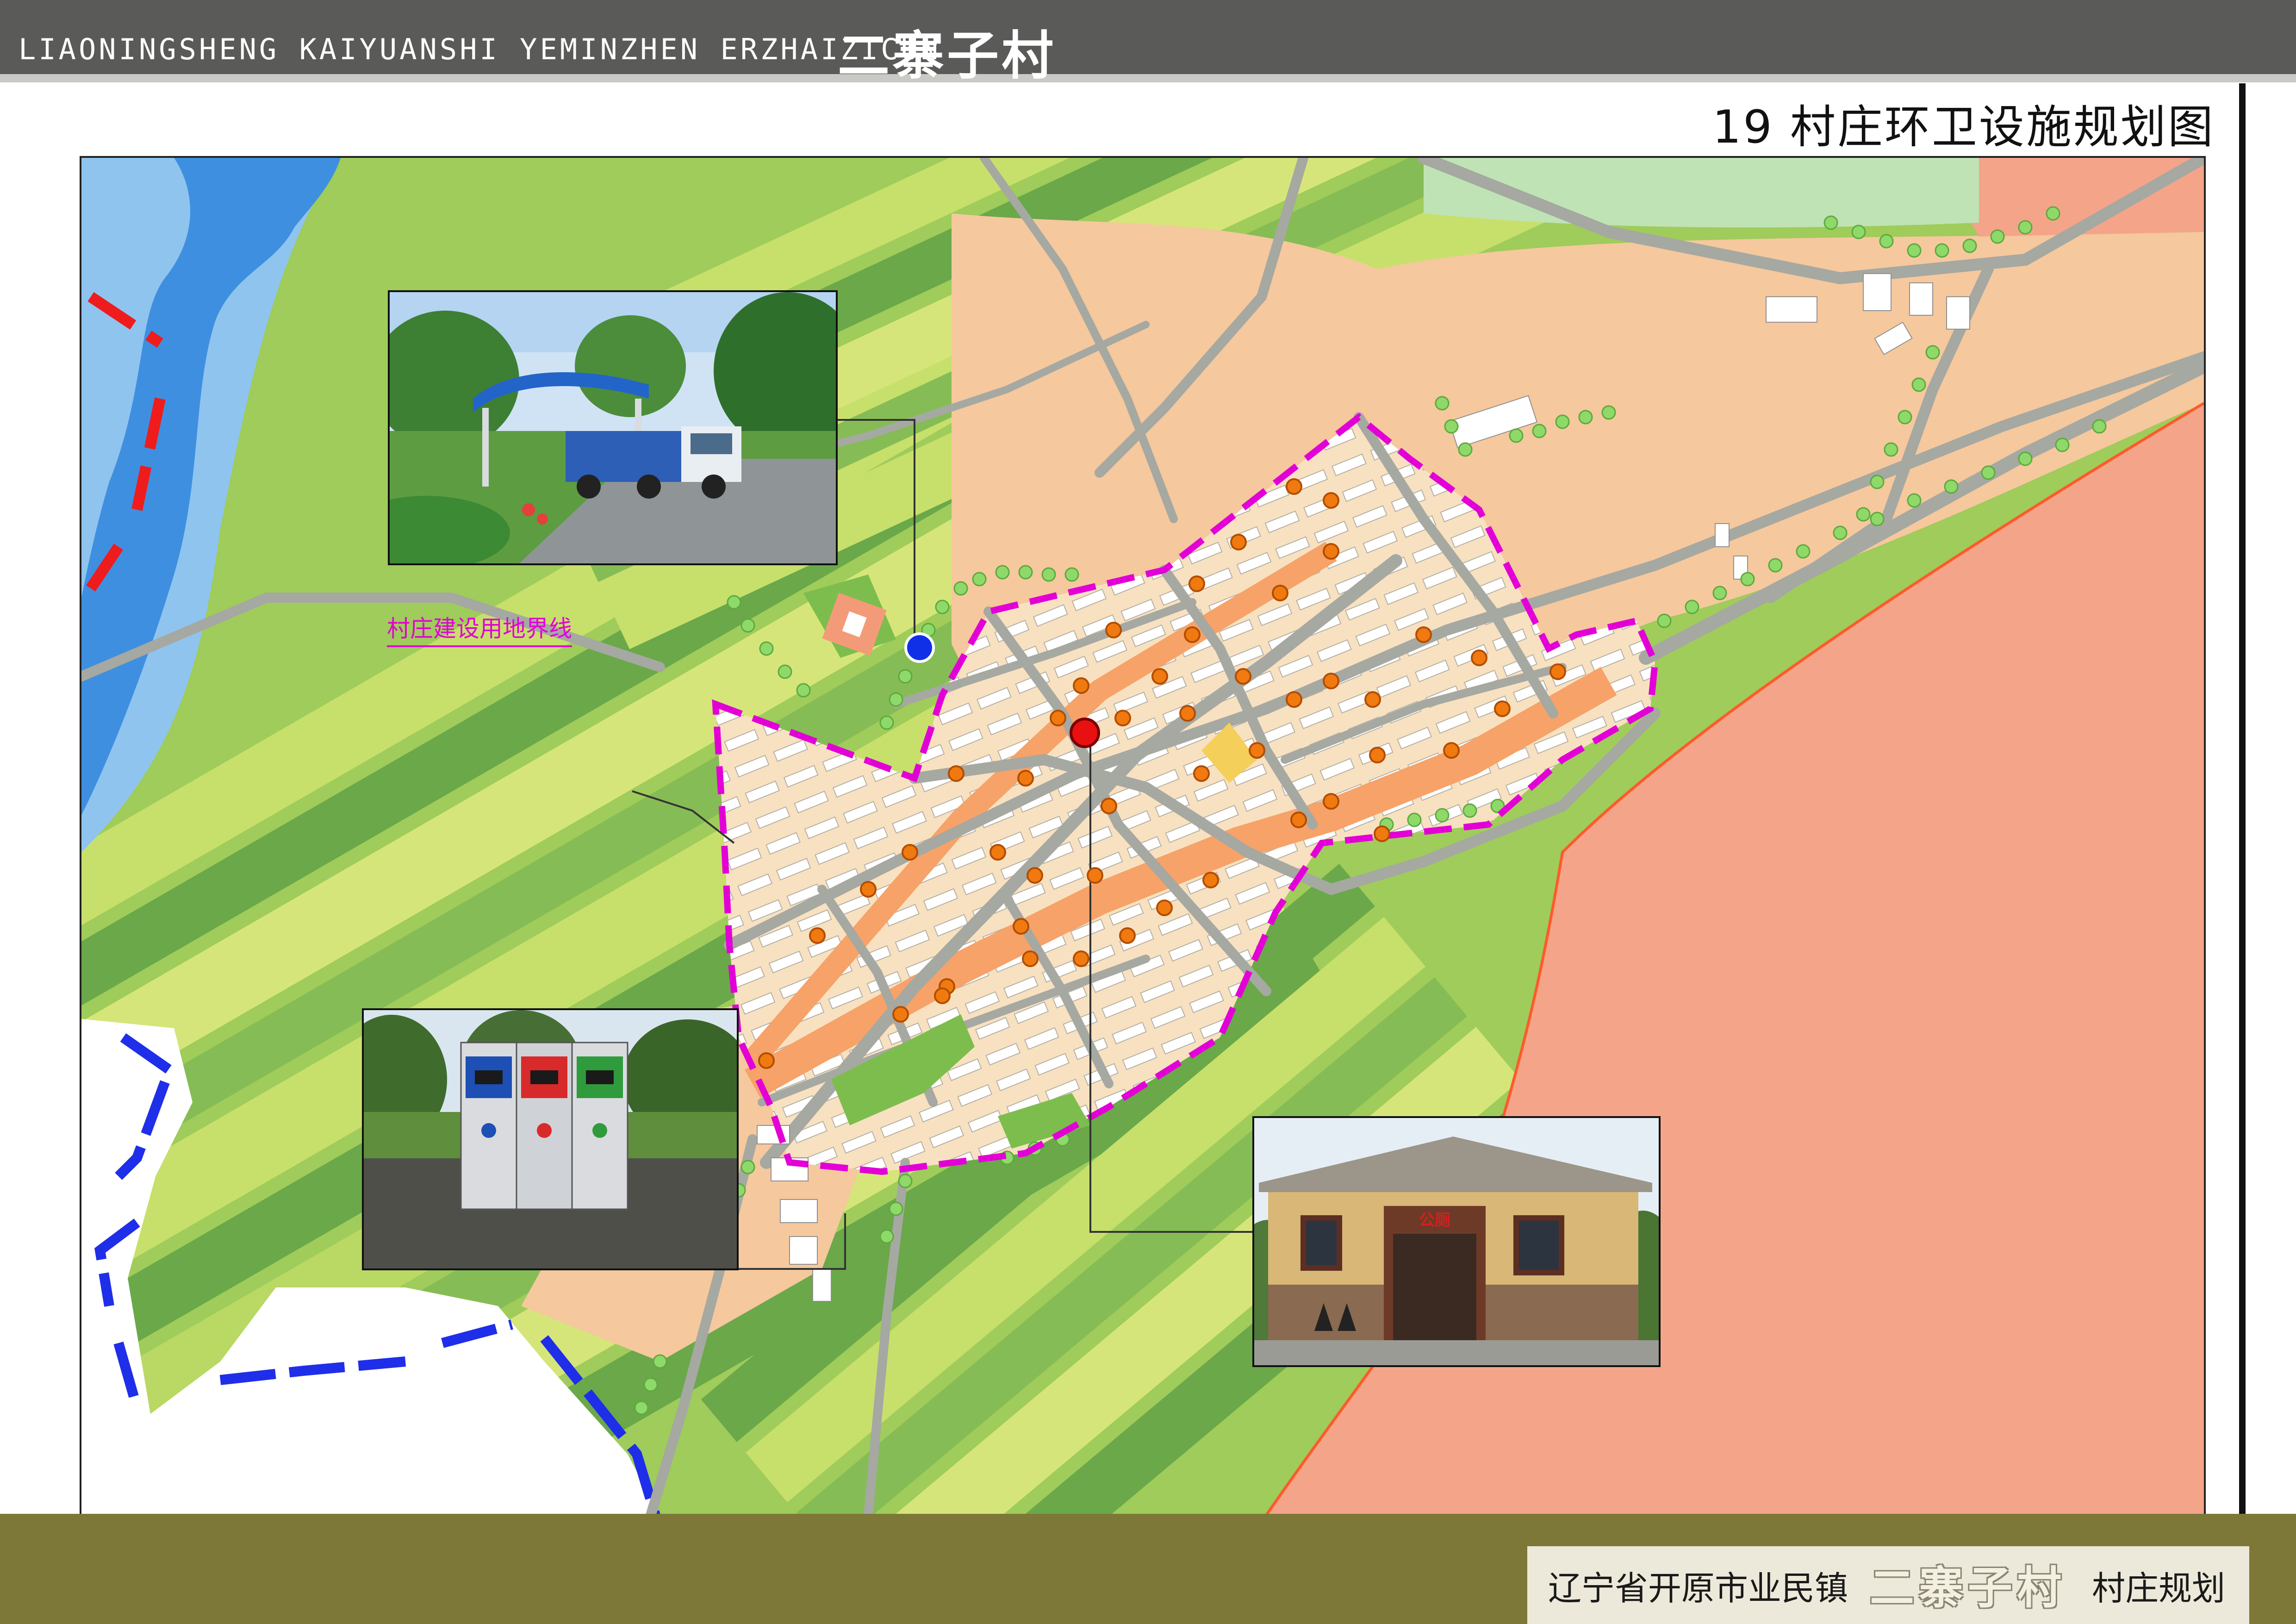  What do you see at coordinates (2159, 1588) in the screenshot?
I see `footer-suffix: 村庄规划` at bounding box center [2159, 1588].